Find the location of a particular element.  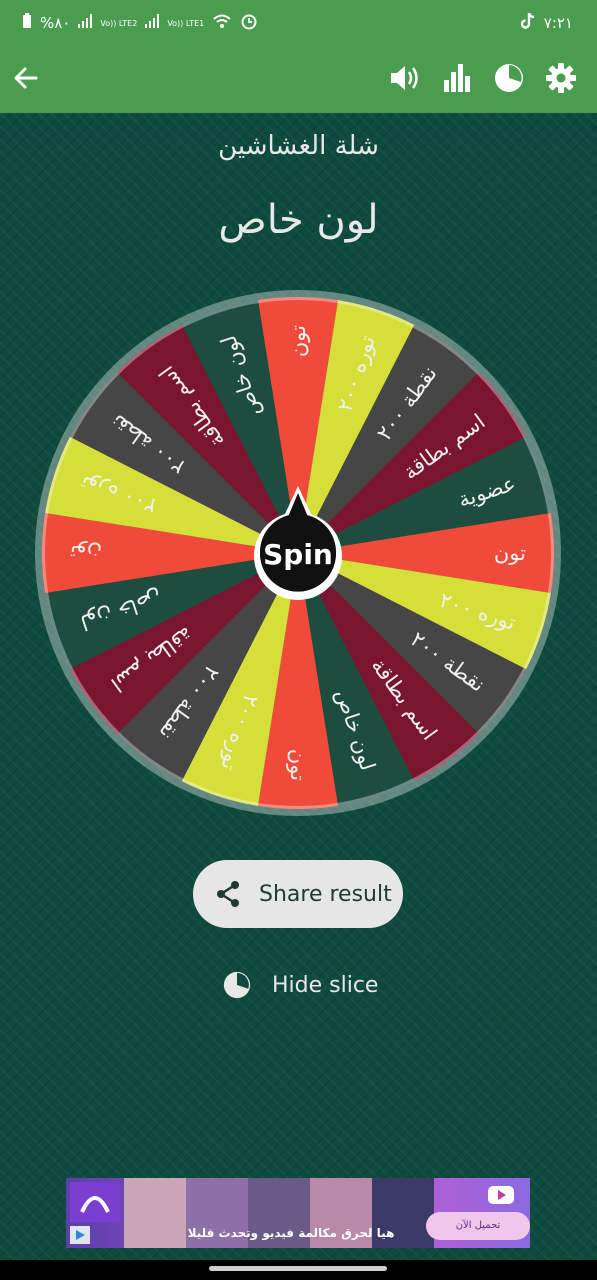

ad-choices-icon is located at coordinates (80, 1237).